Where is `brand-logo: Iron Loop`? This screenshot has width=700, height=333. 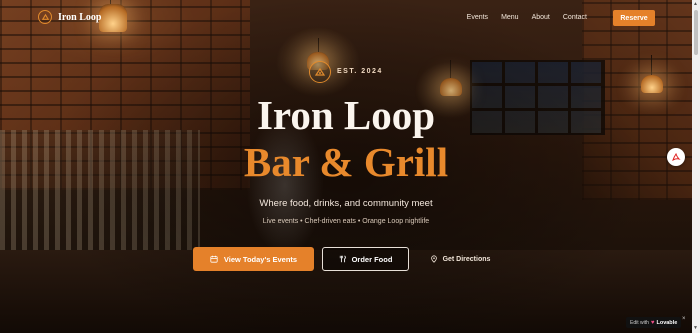
brand-logo: Iron Loop is located at coordinates (69, 17).